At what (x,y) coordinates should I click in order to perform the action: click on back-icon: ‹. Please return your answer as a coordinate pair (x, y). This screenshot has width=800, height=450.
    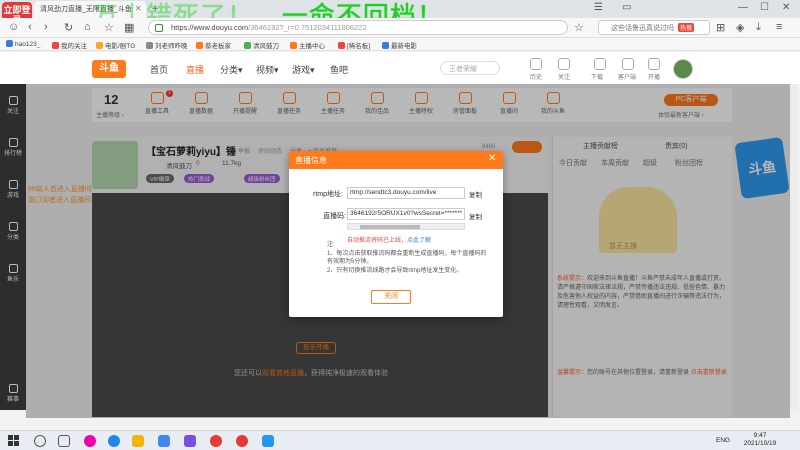
    Looking at the image, I should click on (30, 27).